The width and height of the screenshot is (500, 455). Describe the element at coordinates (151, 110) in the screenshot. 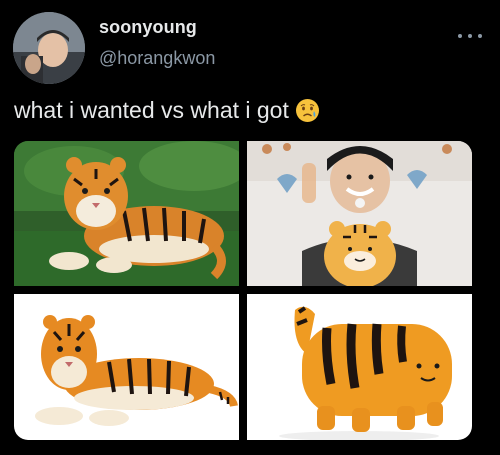

I see `tweet-text: what i wanted vs what i got` at that location.